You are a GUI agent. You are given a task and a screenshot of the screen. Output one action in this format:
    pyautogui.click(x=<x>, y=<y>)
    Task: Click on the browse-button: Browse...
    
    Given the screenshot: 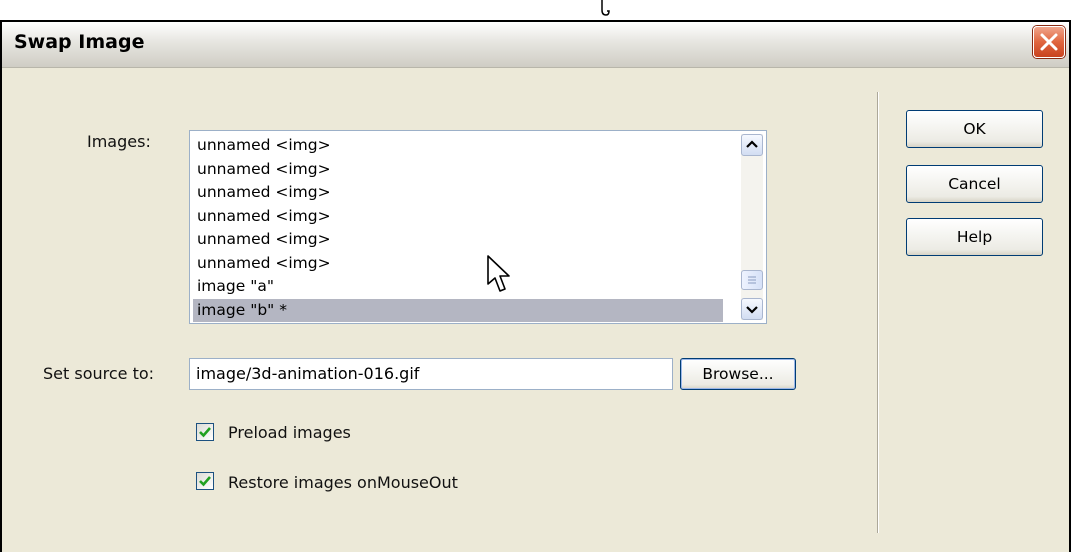 What is the action you would take?
    pyautogui.click(x=738, y=374)
    